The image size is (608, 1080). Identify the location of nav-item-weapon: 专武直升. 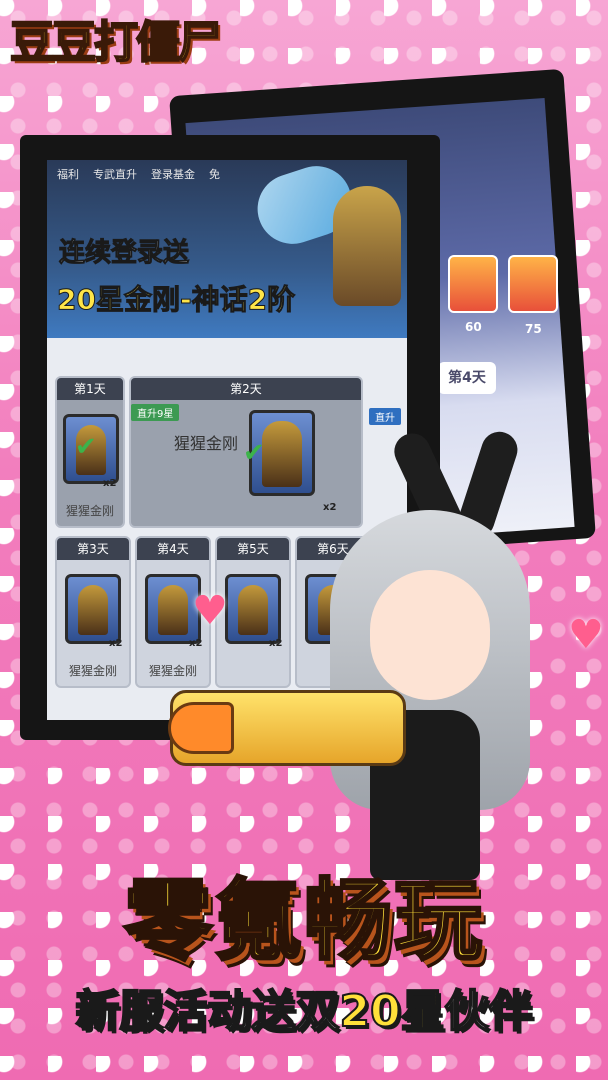
(115, 174).